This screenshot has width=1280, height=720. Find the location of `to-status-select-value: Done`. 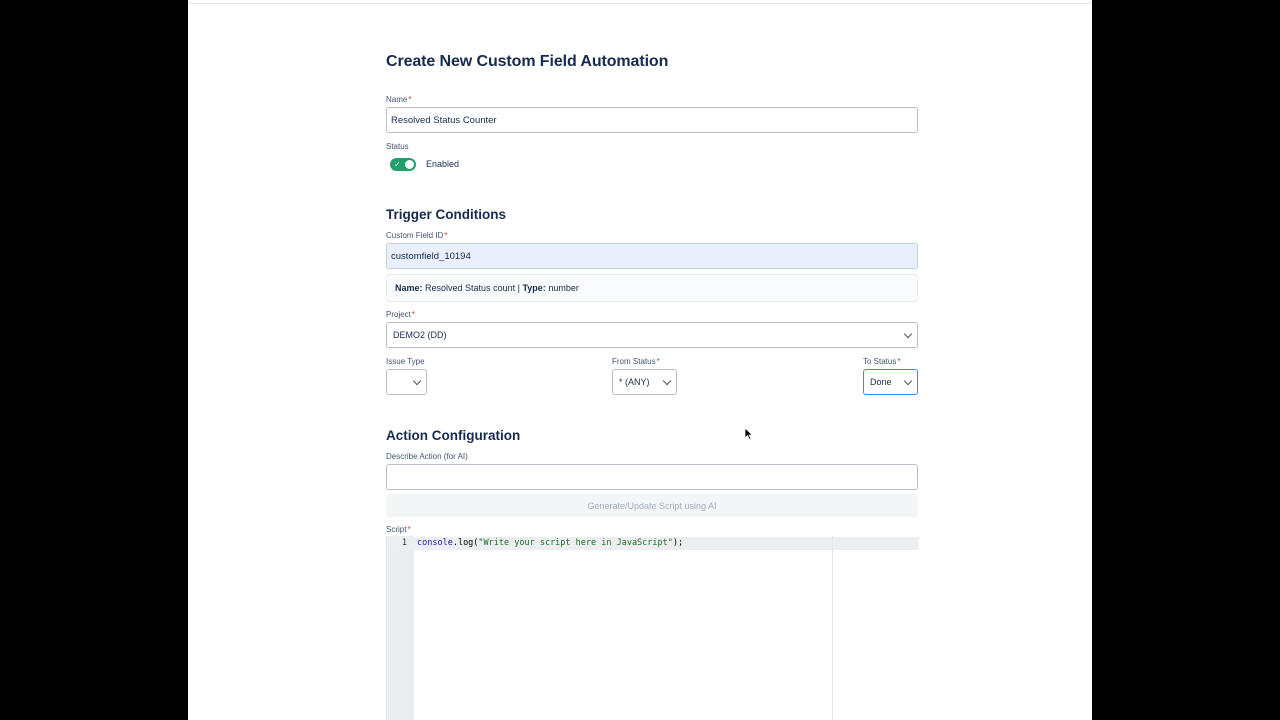

to-status-select-value: Done is located at coordinates (881, 382).